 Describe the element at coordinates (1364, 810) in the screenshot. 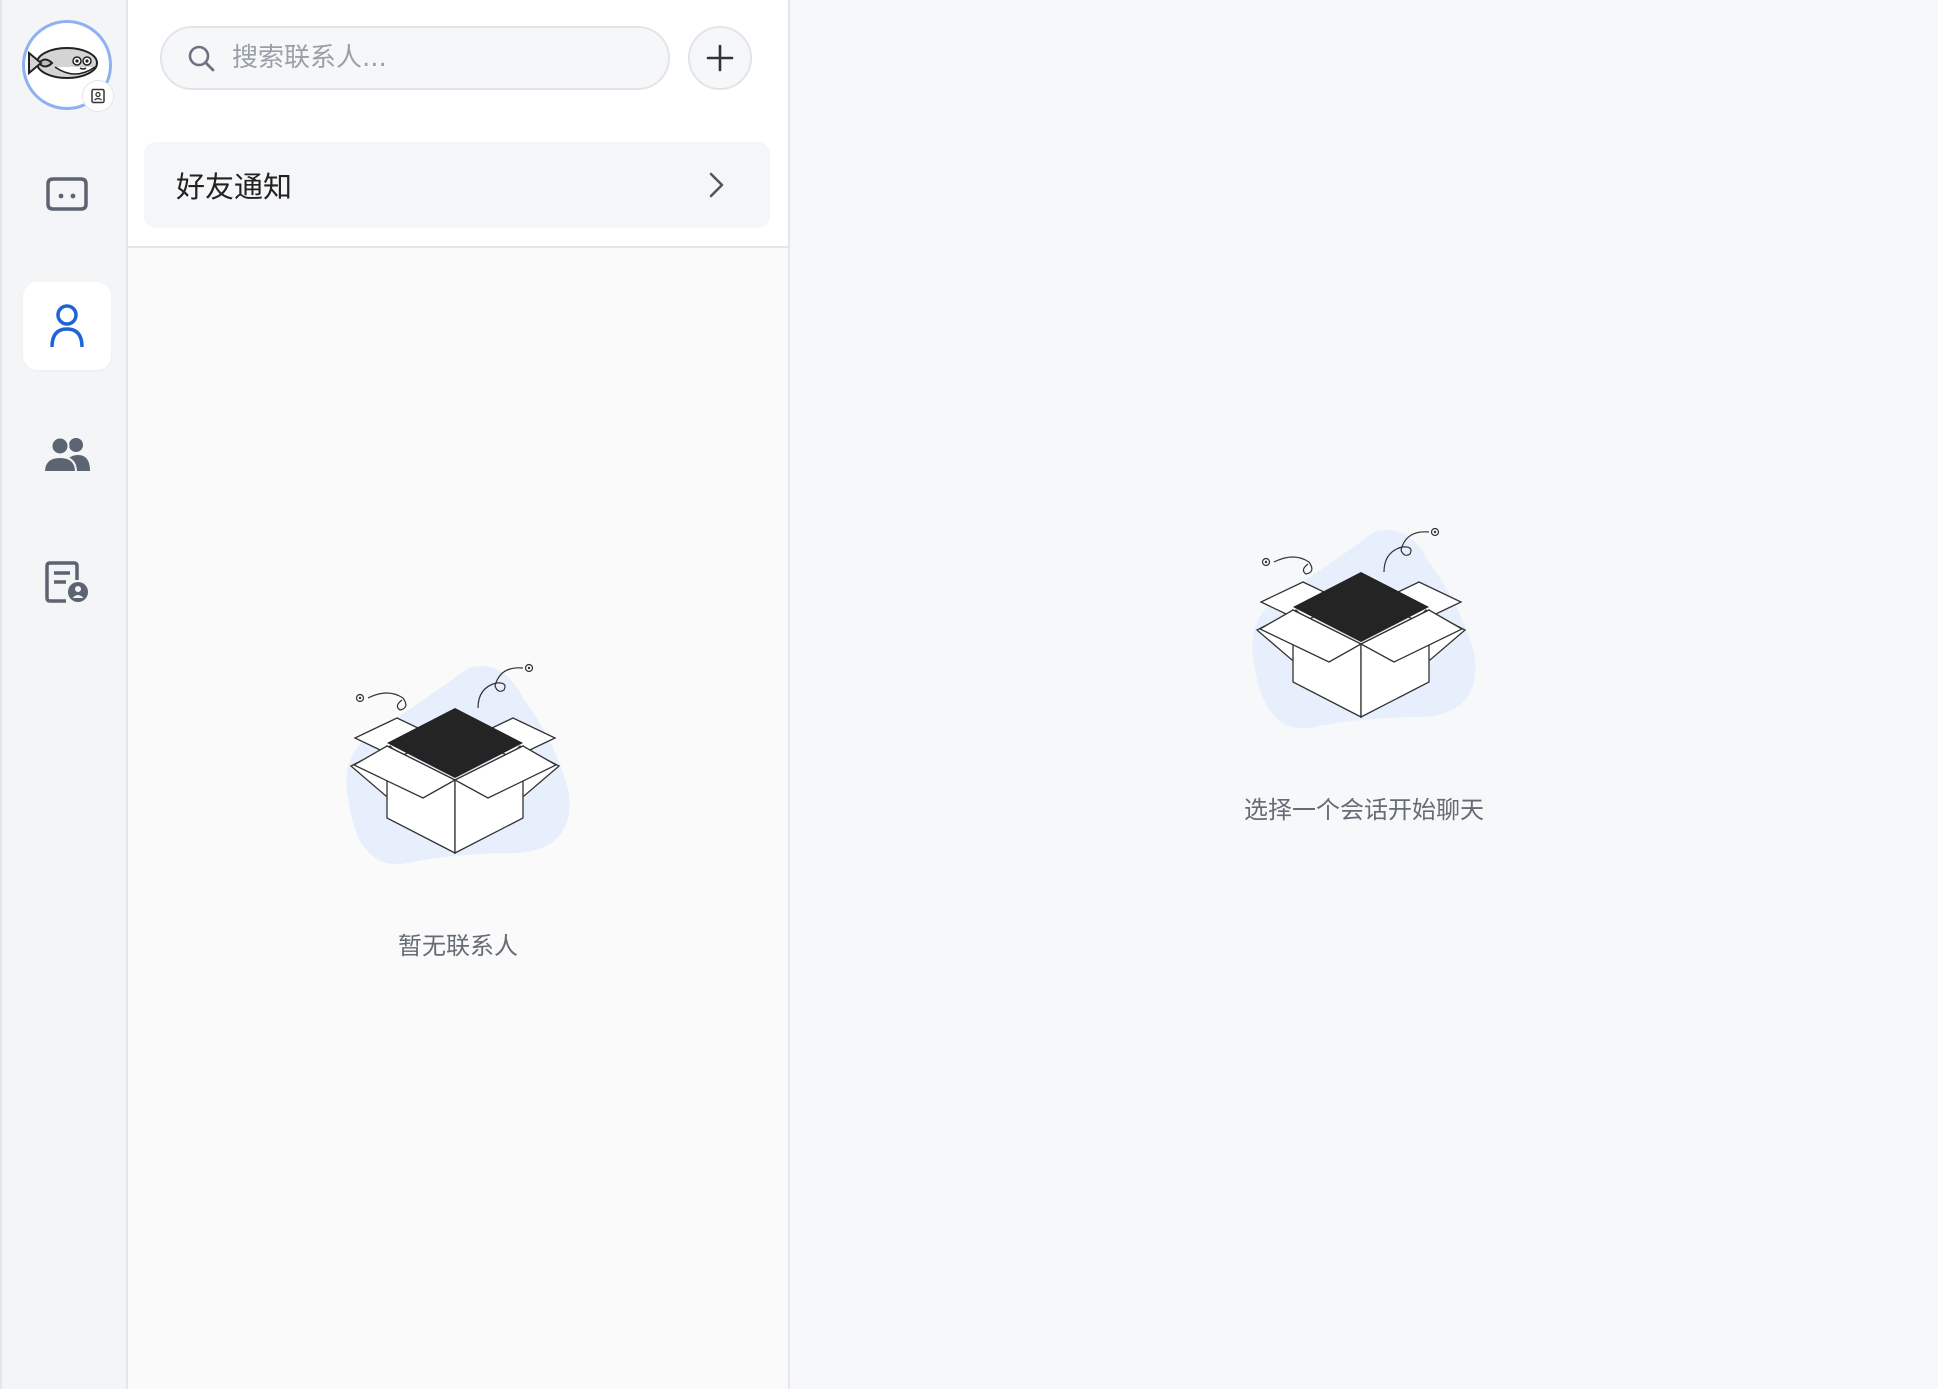

I see `chat-empty-text: 选择一个会话开始聊天` at that location.